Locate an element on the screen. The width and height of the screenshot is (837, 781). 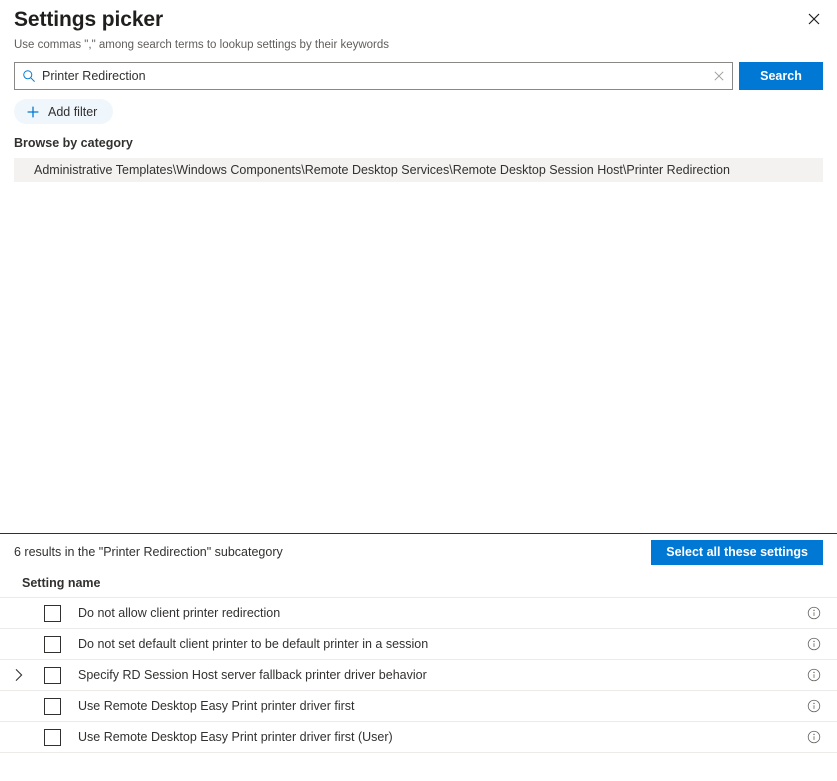
column-header-setting-name: Setting name is located at coordinates (61, 583).